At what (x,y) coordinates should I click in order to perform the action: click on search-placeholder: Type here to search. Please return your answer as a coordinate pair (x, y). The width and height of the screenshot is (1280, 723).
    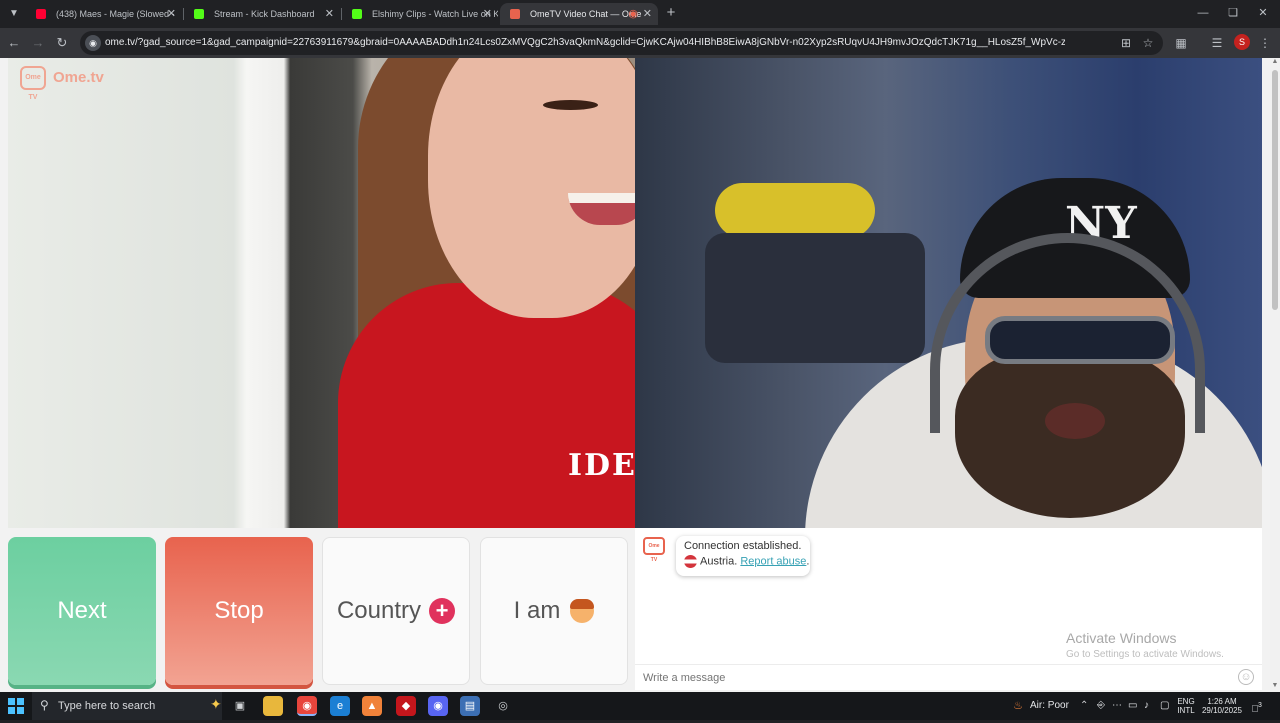
    Looking at the image, I should click on (107, 706).